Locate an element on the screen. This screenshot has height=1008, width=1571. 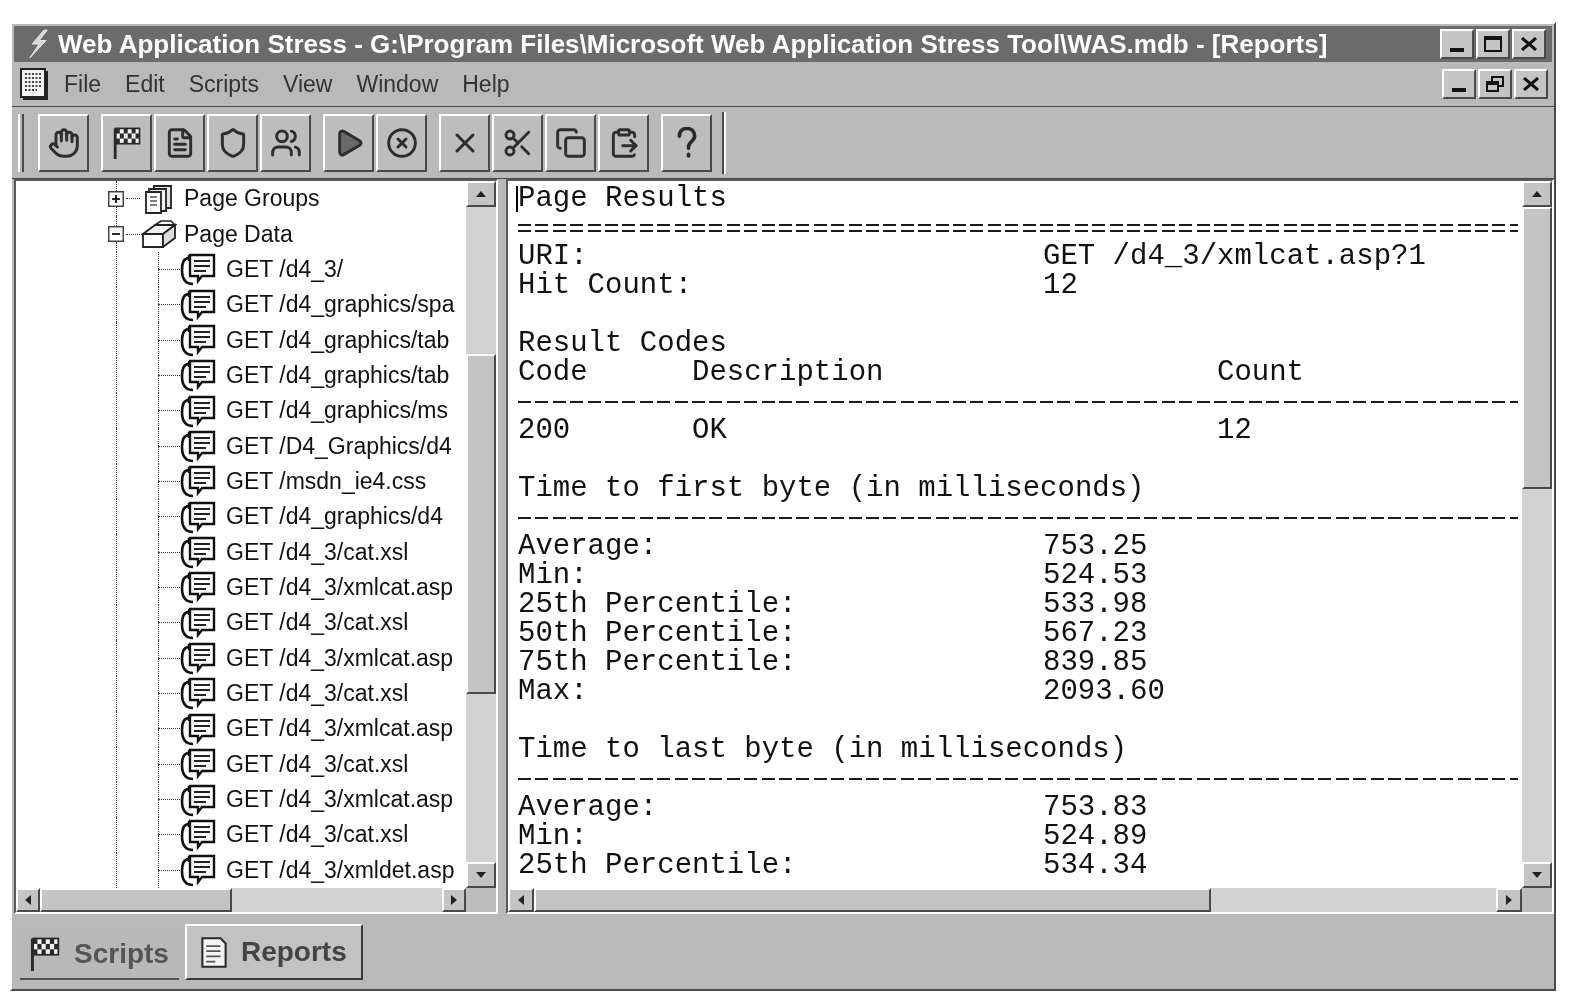
field-value: 534.34 is located at coordinates (1095, 865).